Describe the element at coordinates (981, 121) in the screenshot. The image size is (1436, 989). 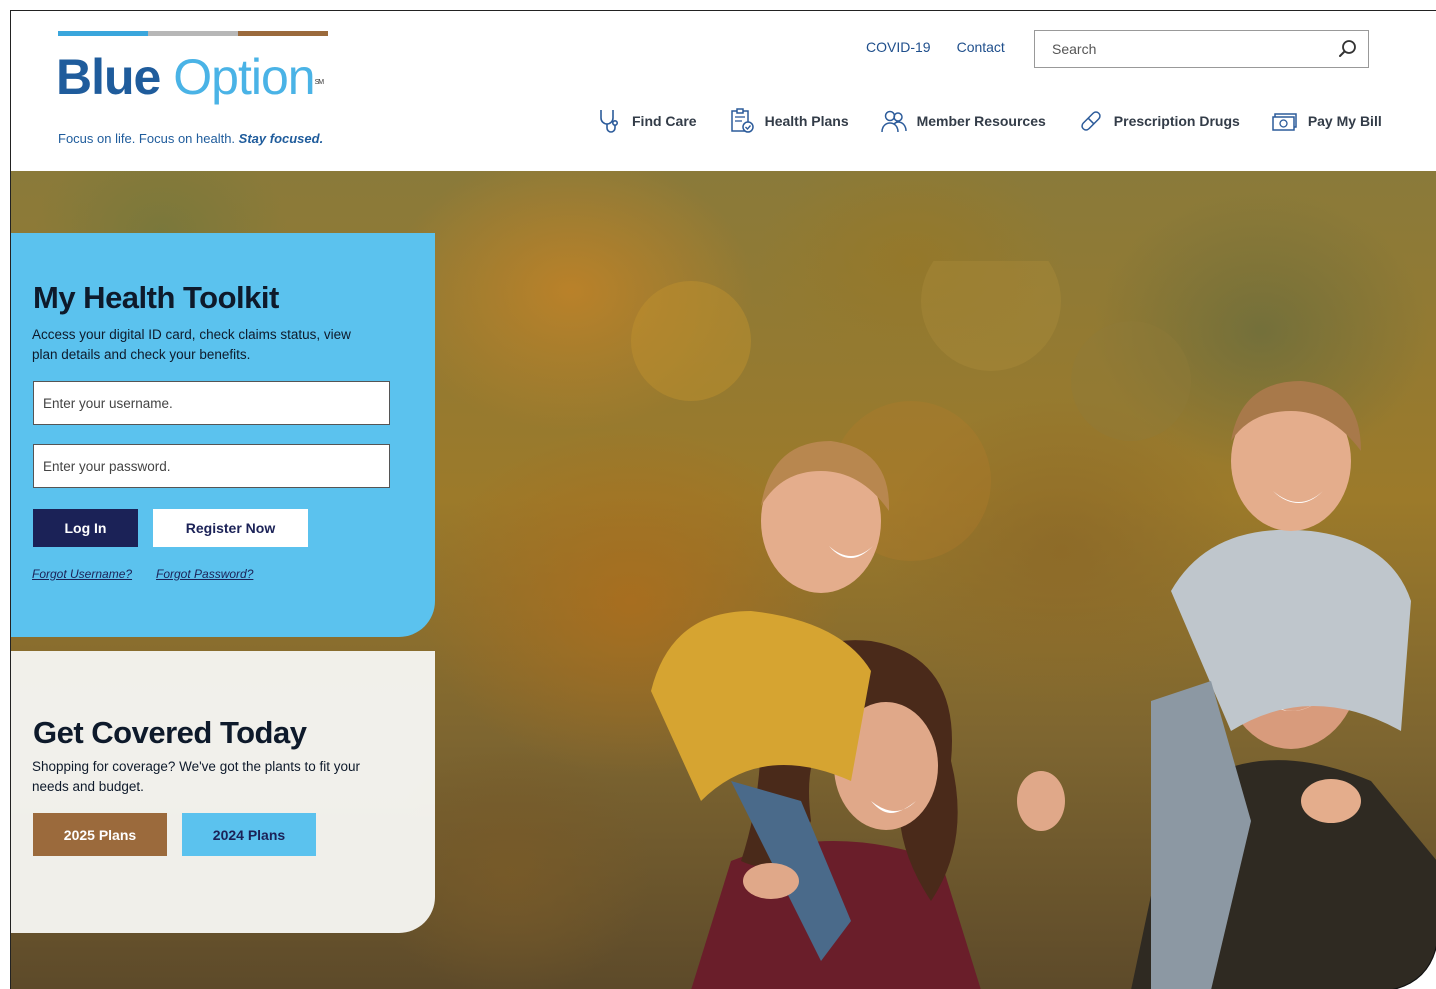
I see `nav-member-resources-label: Member Resources` at that location.